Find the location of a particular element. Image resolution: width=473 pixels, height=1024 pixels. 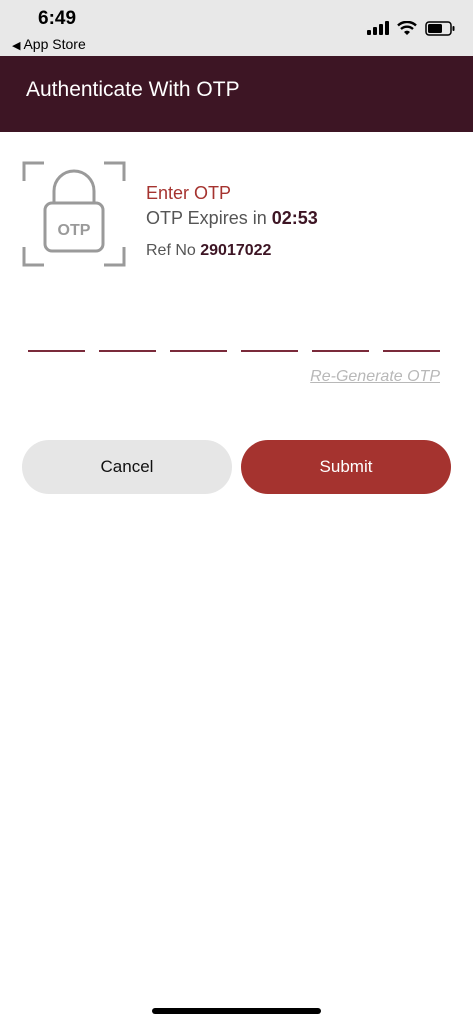

signal-icon is located at coordinates (378, 28).